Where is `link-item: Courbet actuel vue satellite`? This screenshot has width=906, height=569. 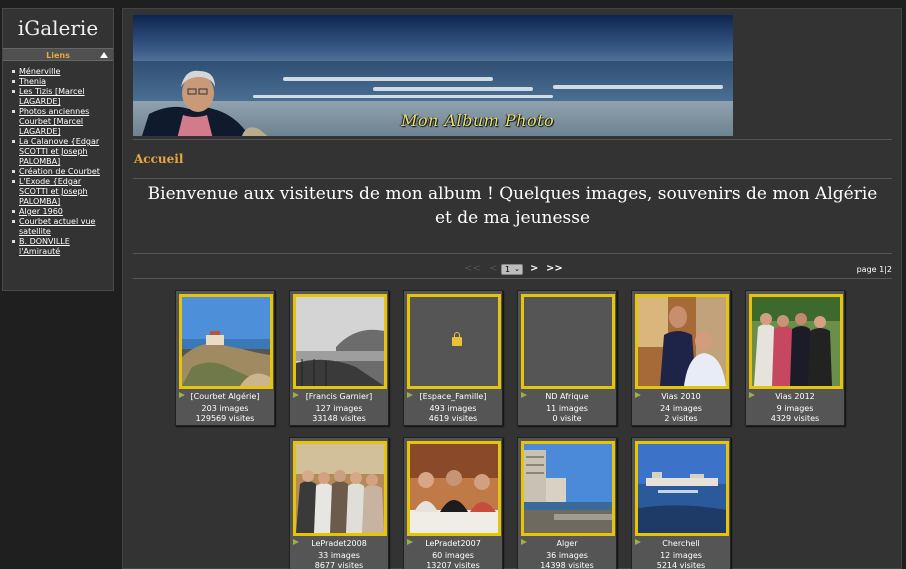
link-item: Courbet actuel vue satellite is located at coordinates (60, 227).